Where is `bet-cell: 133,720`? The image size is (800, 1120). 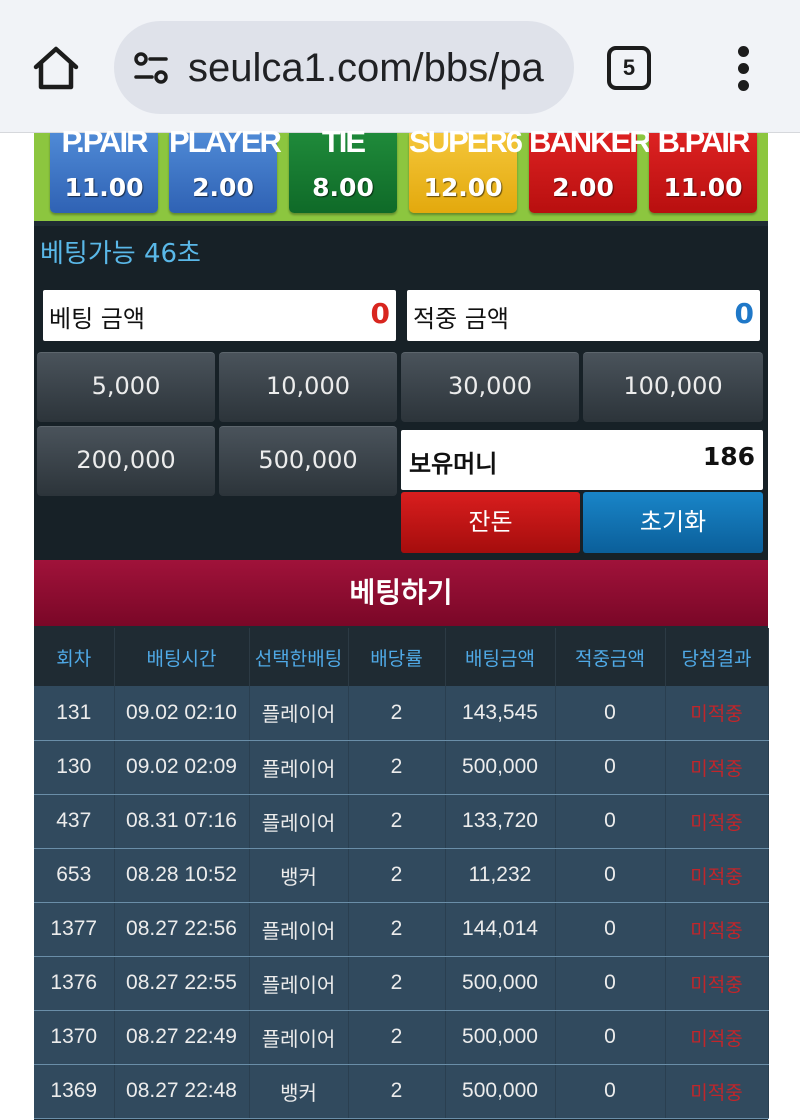 bet-cell: 133,720 is located at coordinates (500, 821).